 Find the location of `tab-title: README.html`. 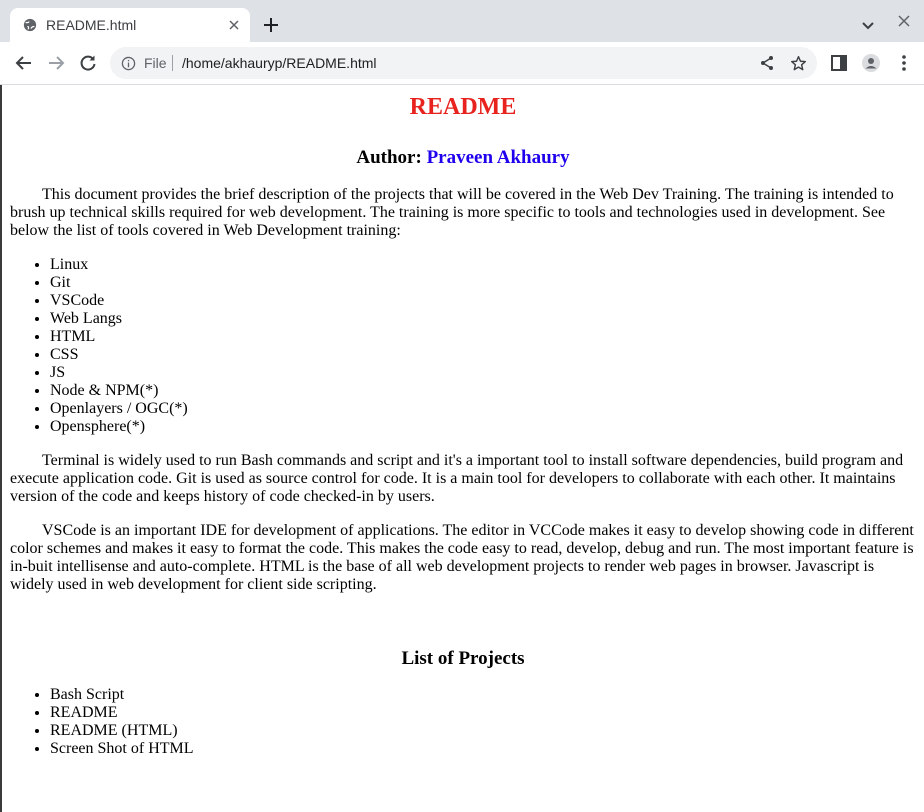

tab-title: README.html is located at coordinates (91, 25).